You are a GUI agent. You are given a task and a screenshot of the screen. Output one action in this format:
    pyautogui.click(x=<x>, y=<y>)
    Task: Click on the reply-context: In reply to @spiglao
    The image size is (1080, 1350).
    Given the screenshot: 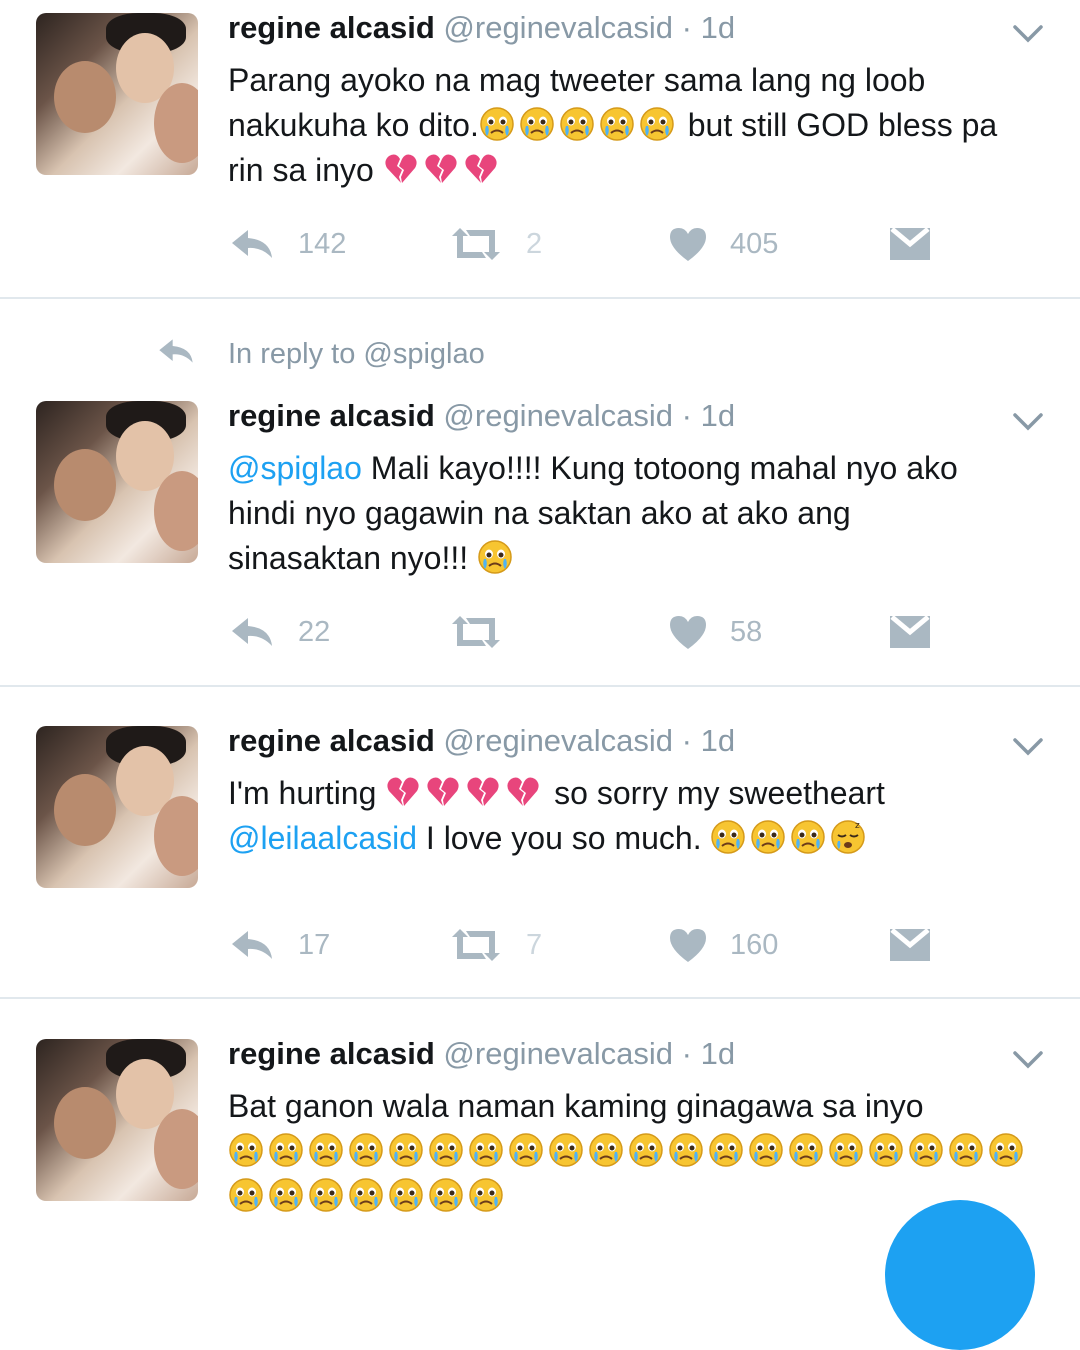 What is the action you would take?
    pyautogui.click(x=356, y=354)
    